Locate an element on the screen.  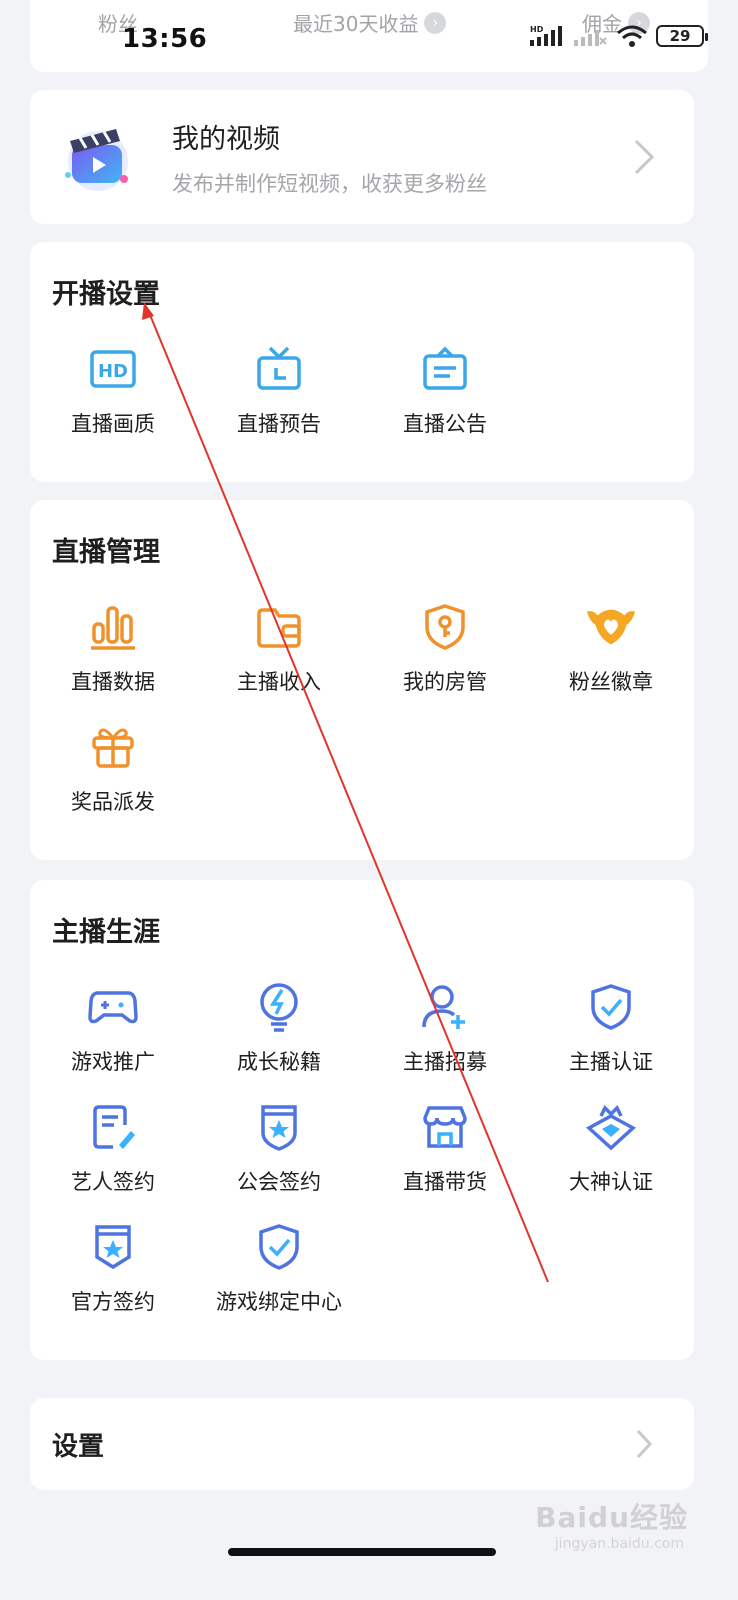
my-video-subtitle: 发布并制作短视频，收获更多粉丝 is located at coordinates (329, 183).